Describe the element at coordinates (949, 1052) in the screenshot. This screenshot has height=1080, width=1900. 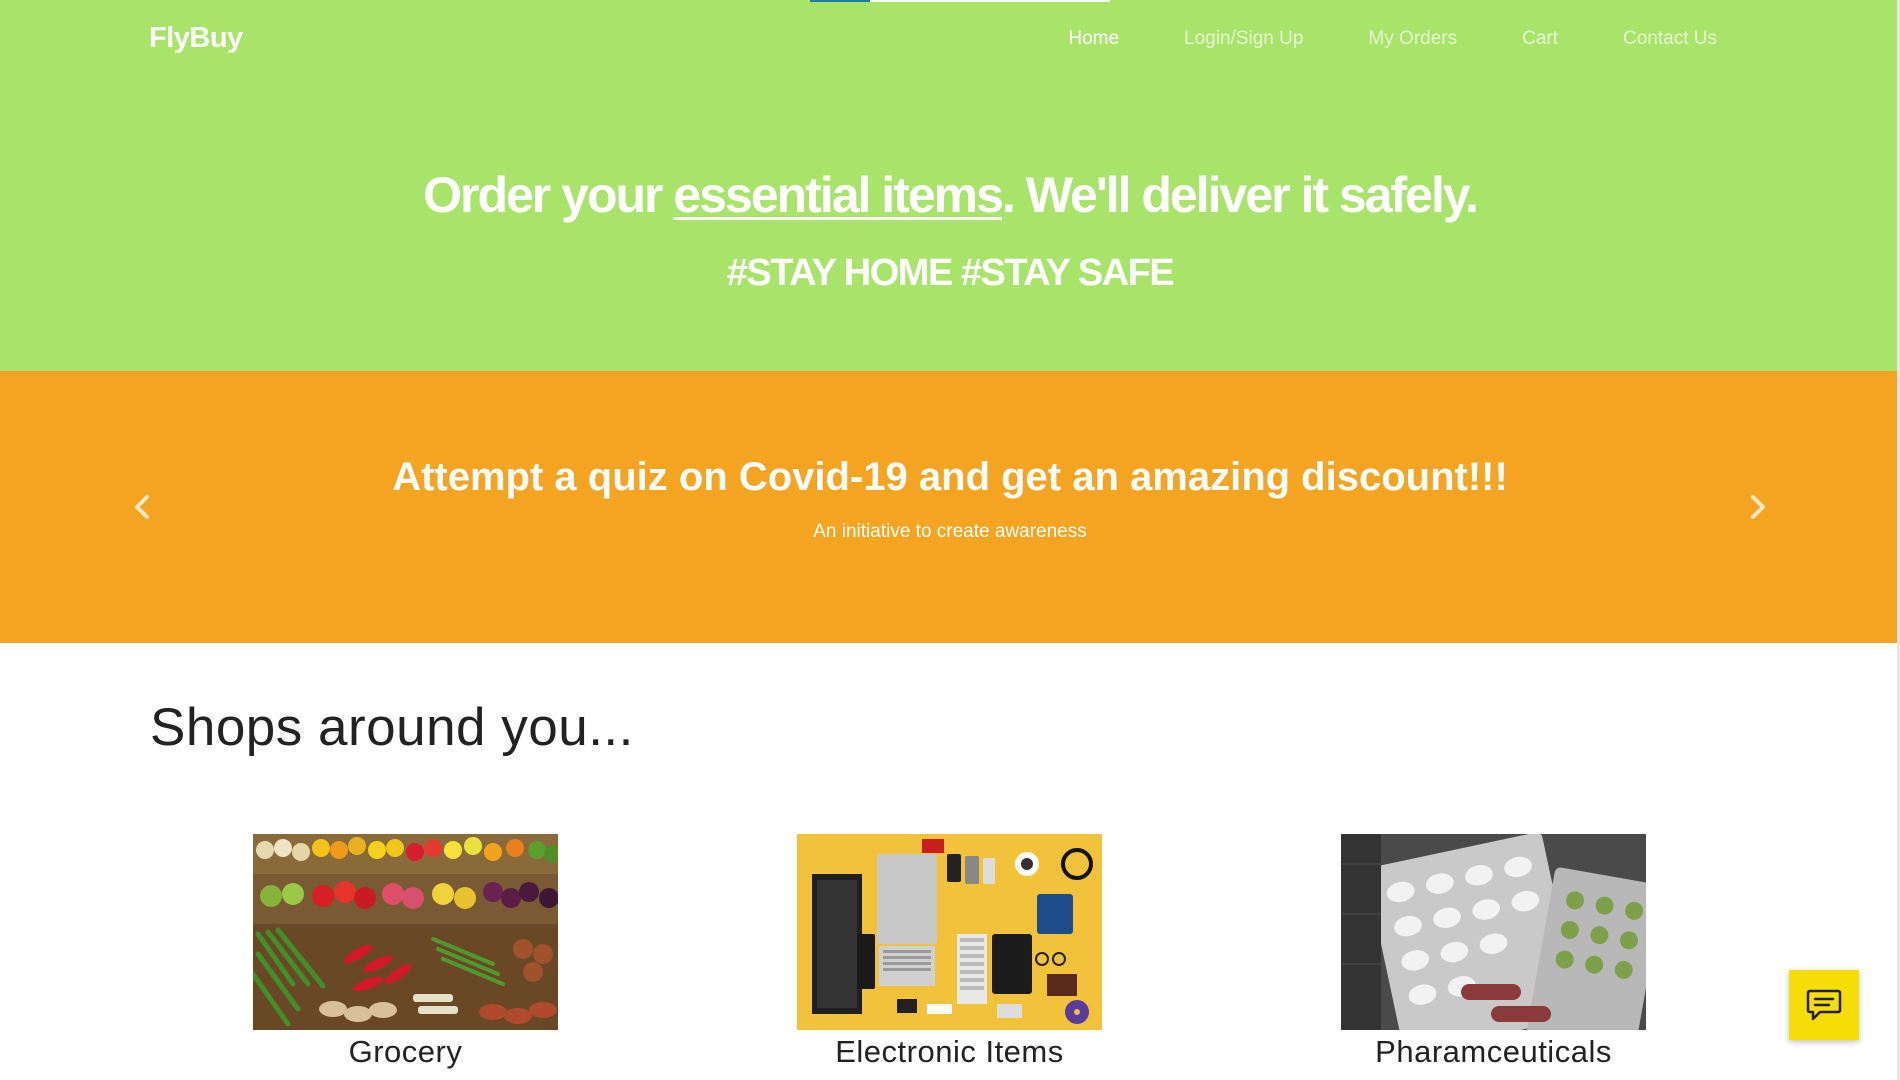
I see `shop-label-electronics: Electronic Items` at that location.